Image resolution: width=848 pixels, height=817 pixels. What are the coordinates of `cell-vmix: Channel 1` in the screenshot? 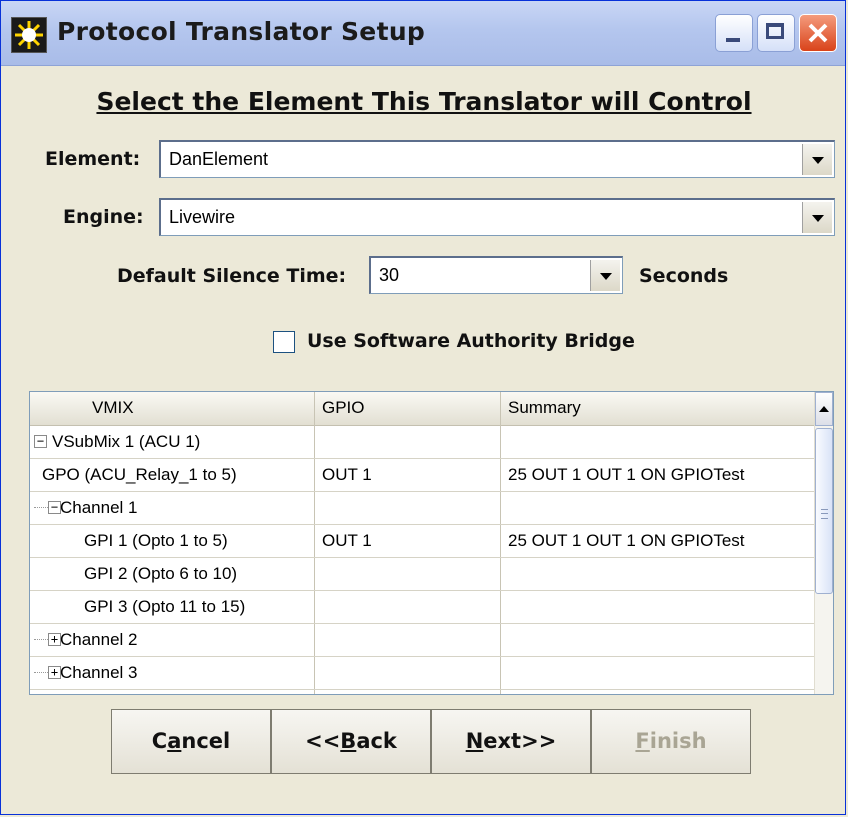 It's located at (99, 507).